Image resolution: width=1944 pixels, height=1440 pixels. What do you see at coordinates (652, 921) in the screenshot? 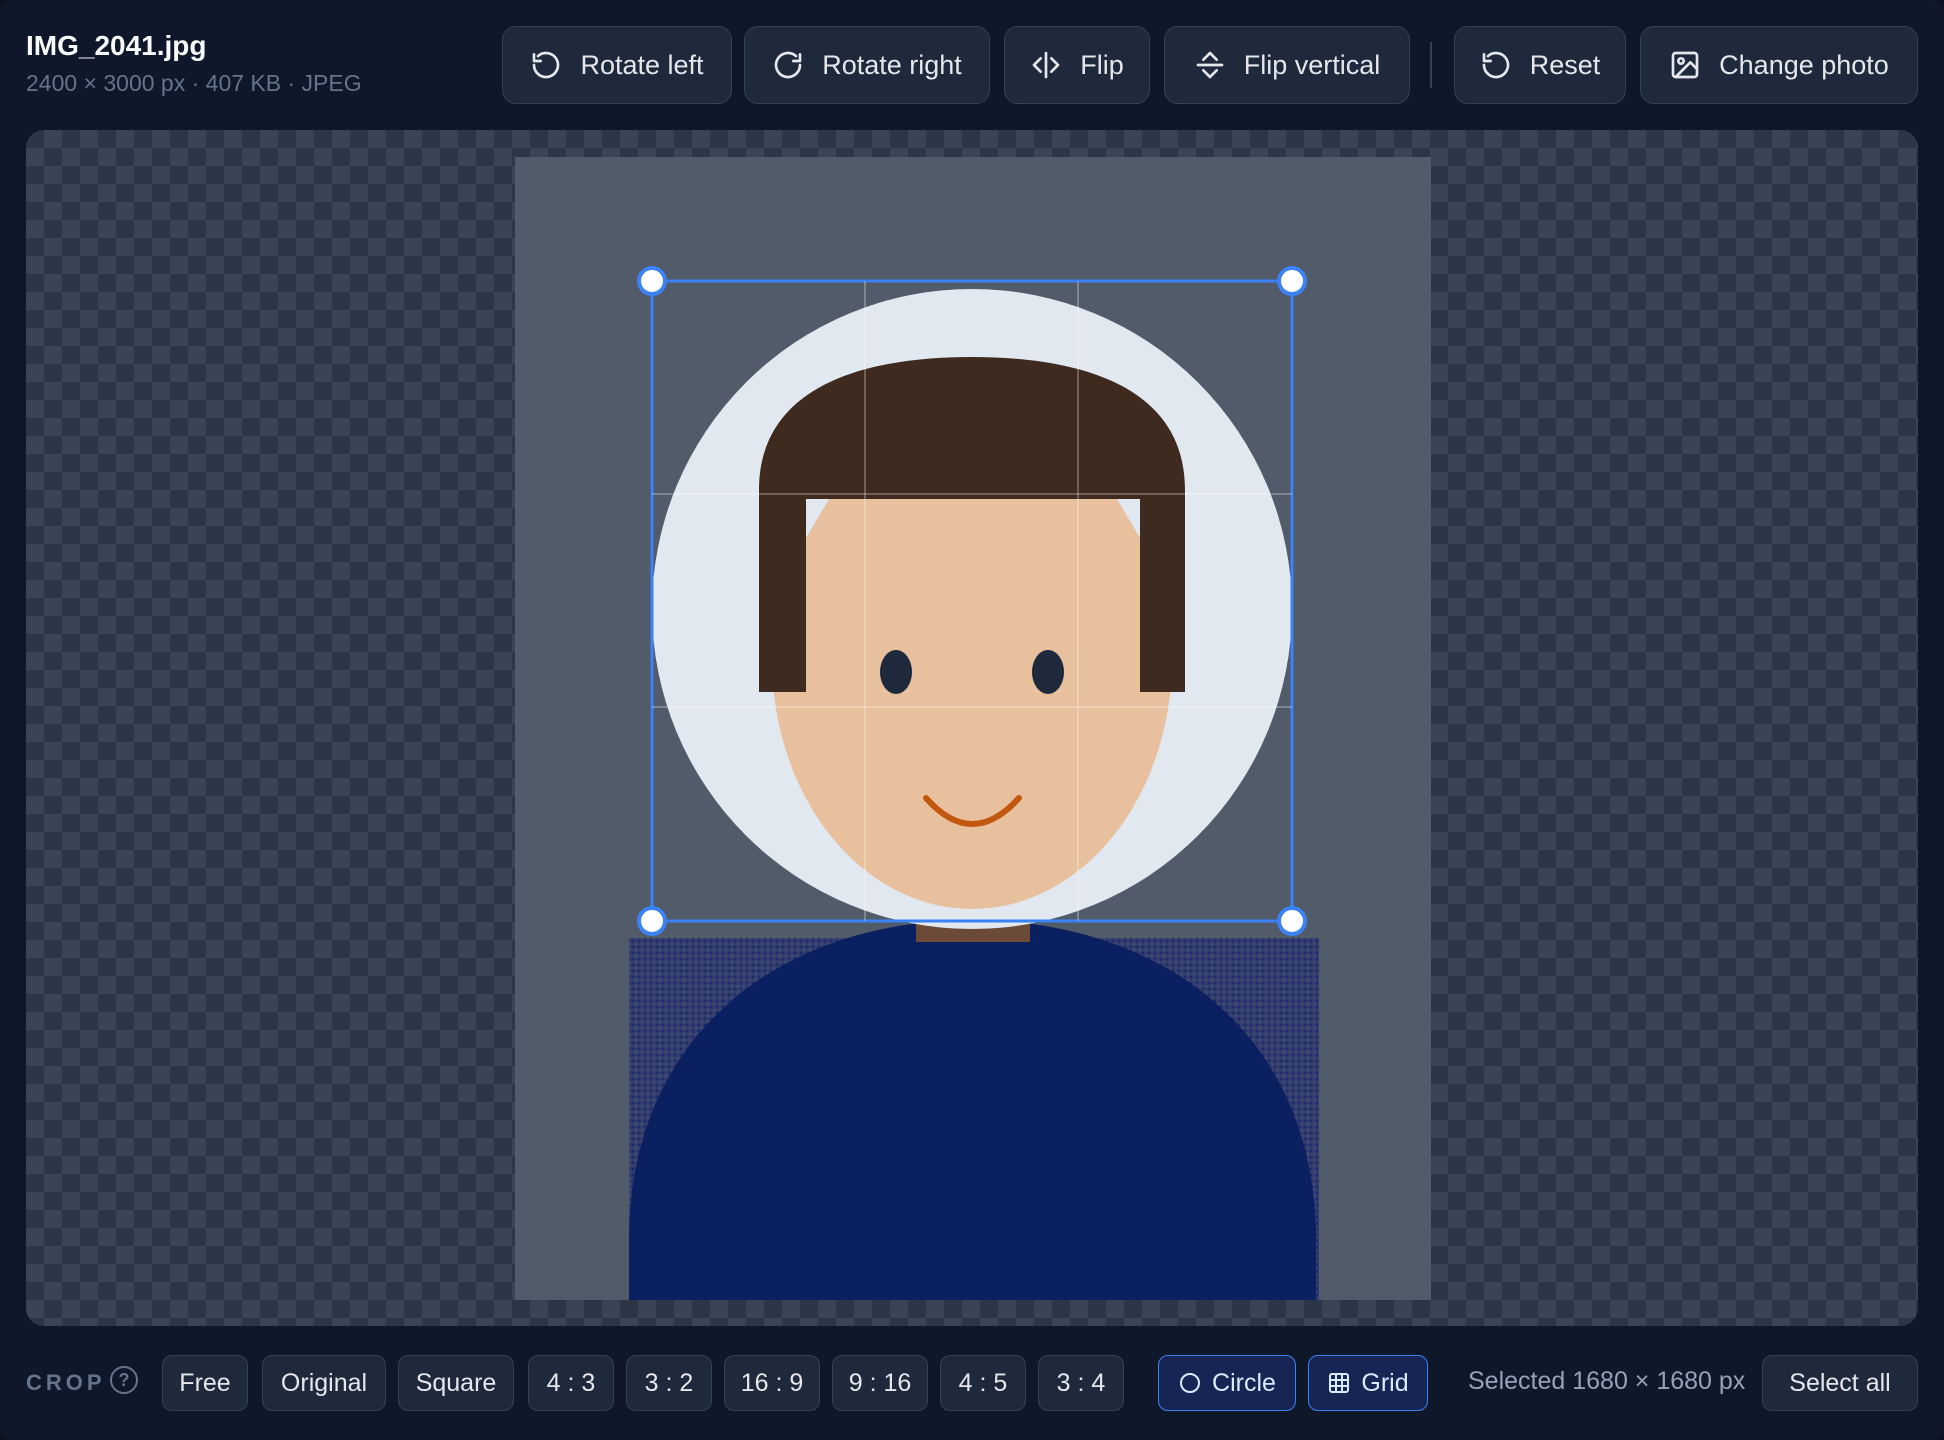
I see `crop-handle-bottom-left` at bounding box center [652, 921].